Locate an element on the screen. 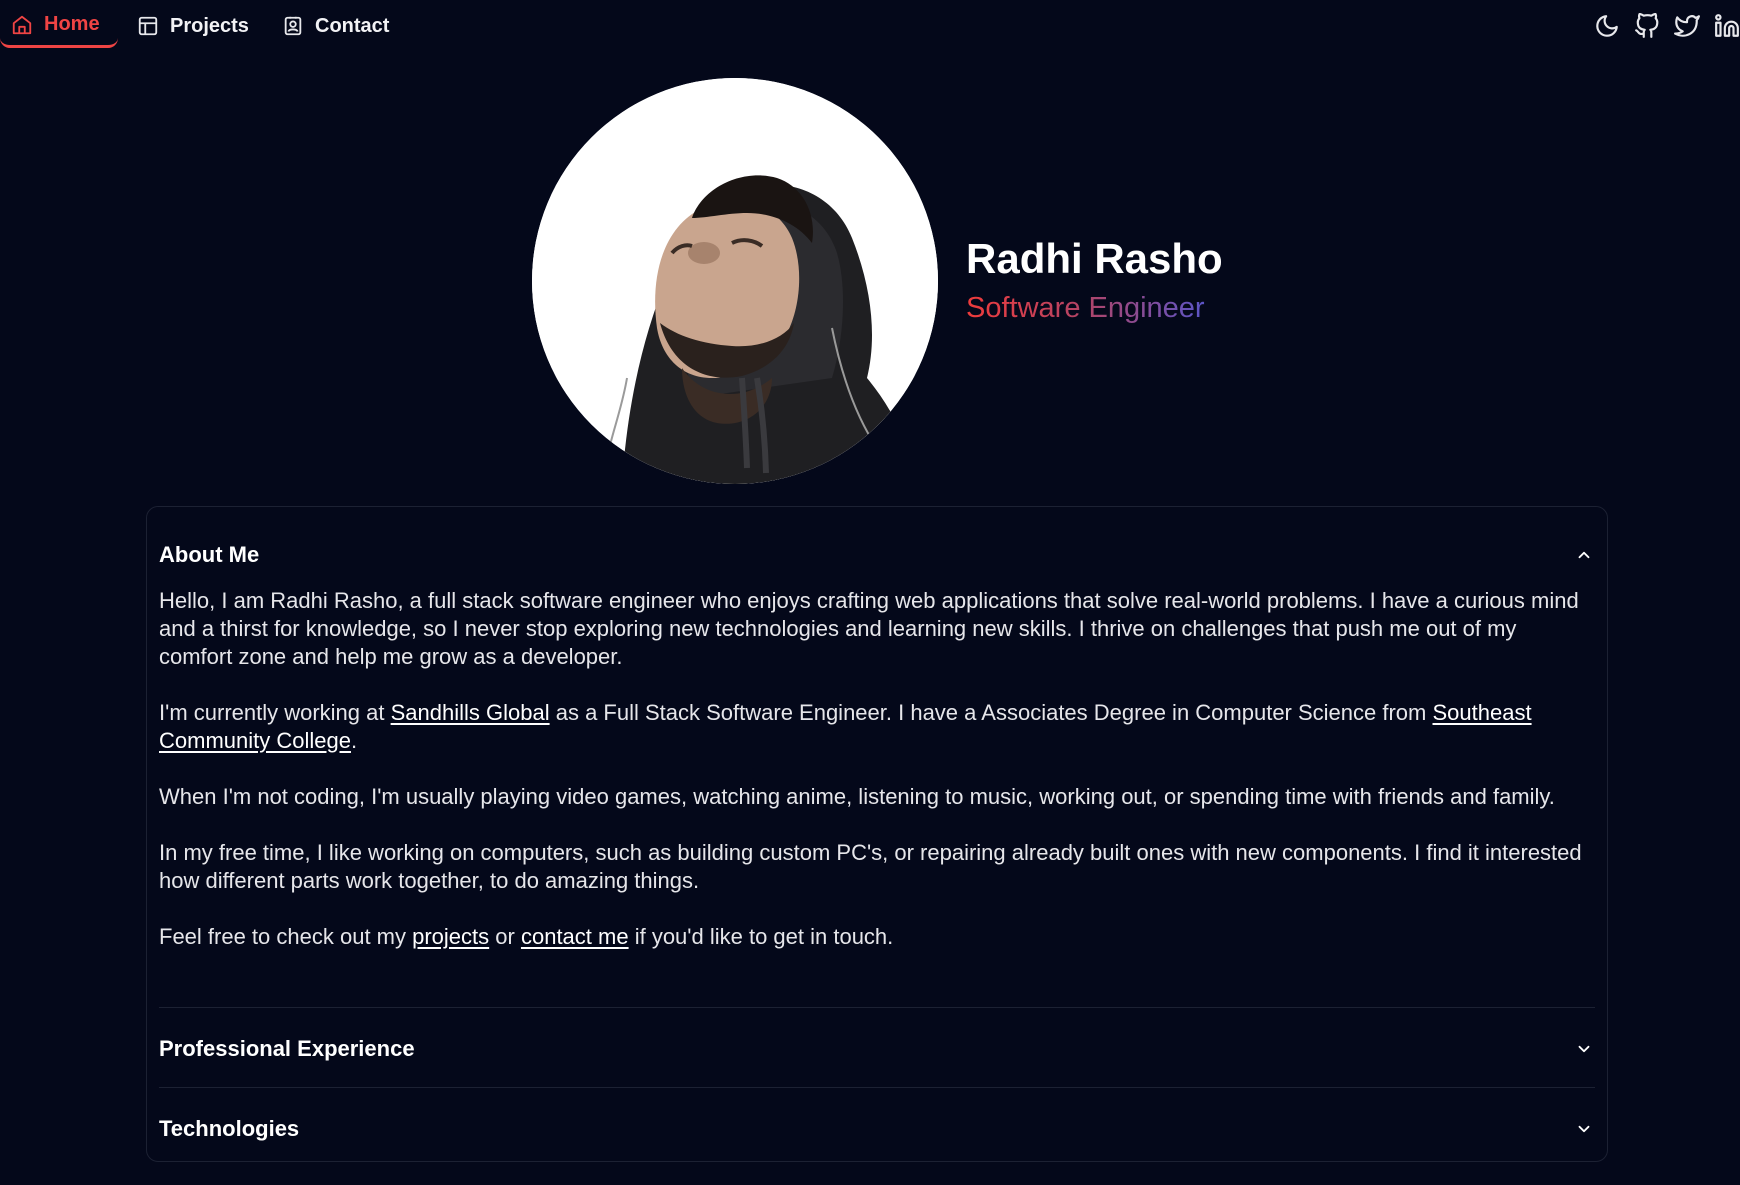 Image resolution: width=1740 pixels, height=1185 pixels. hero-name: Radhi Rasho is located at coordinates (1094, 258).